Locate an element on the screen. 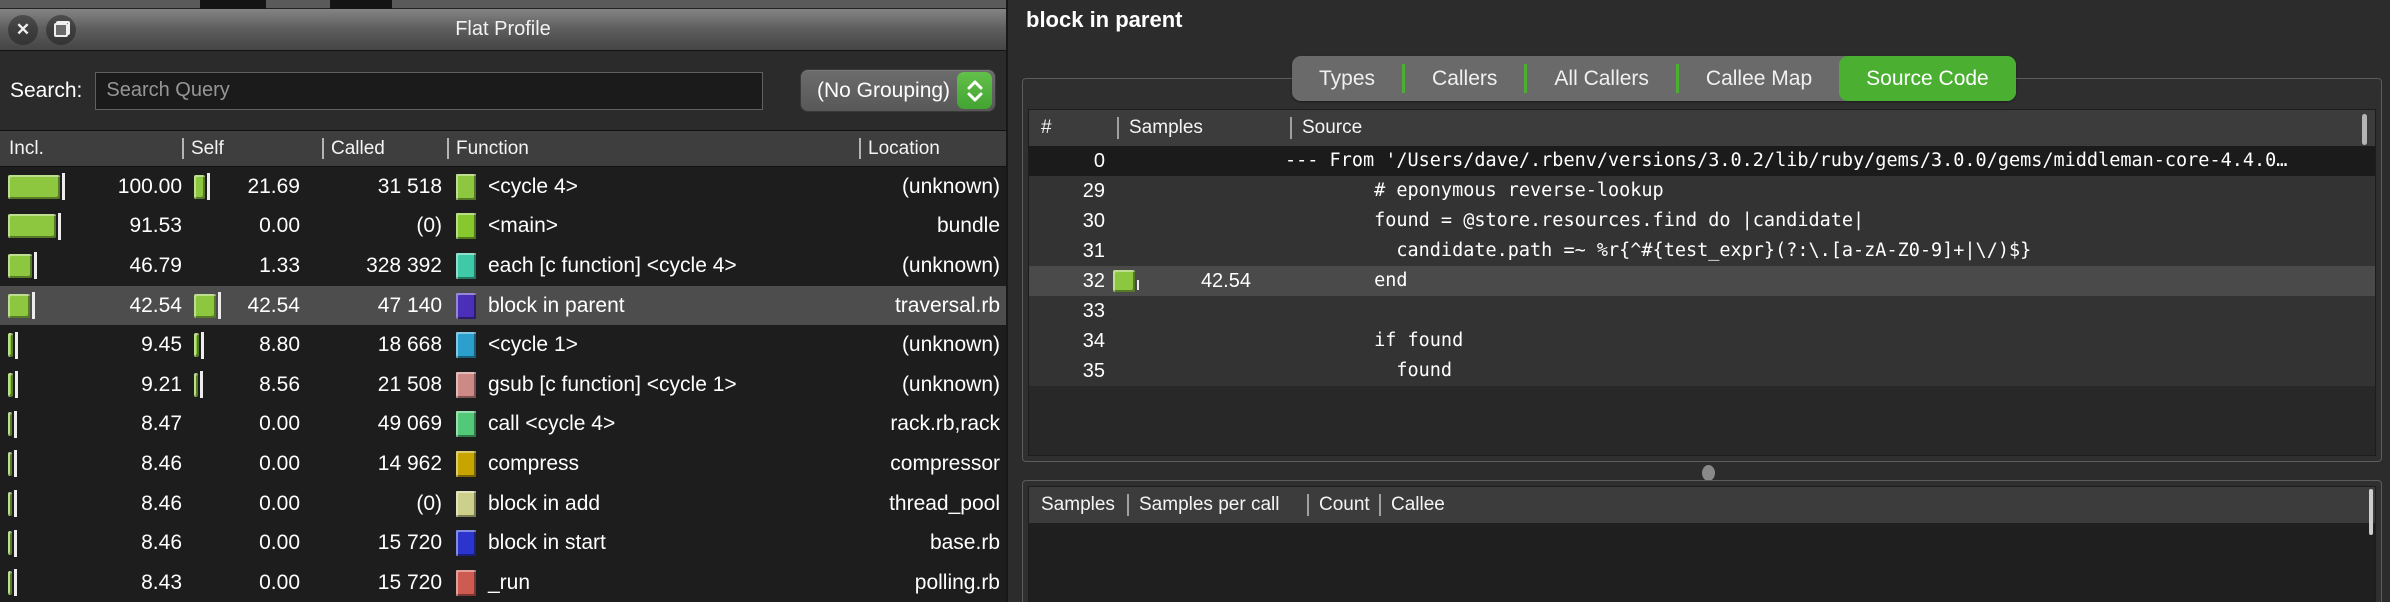  column-header-callee: Callee is located at coordinates (1877, 505).